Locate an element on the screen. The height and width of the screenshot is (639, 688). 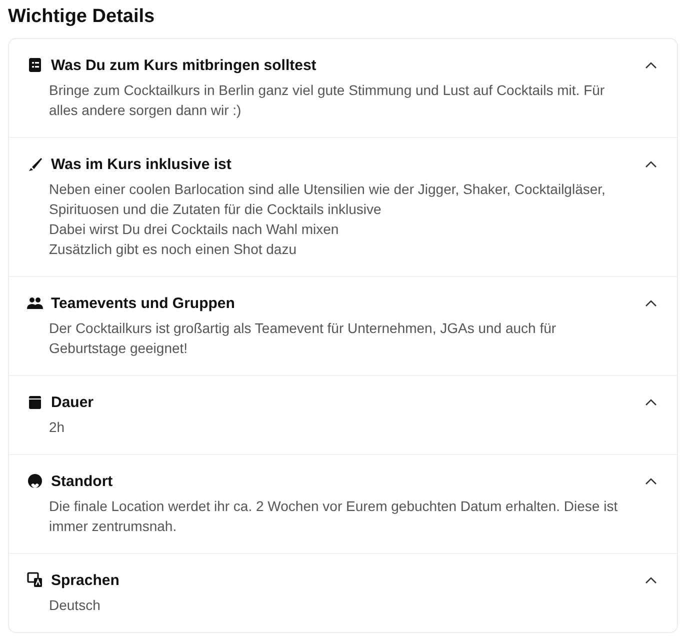
section-heading: Wichtige Details is located at coordinates (82, 17).